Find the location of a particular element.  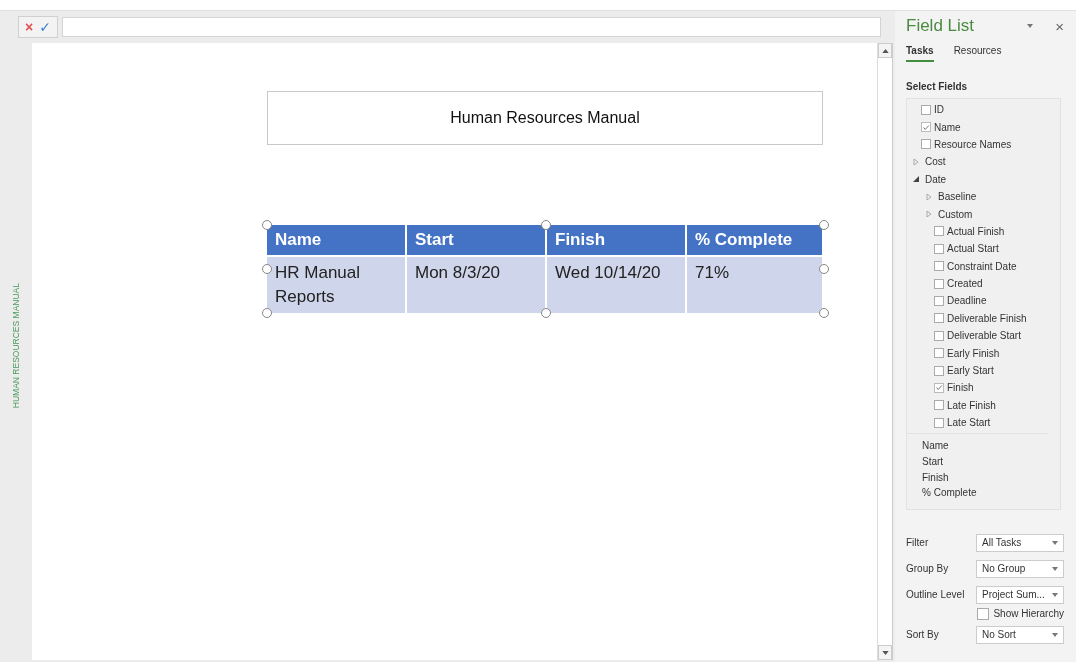

report-table: Name Start Finish % Complete HR Manual Reports Mon 8/3/20 Wed 10/14/20 71% is located at coordinates (545, 269).